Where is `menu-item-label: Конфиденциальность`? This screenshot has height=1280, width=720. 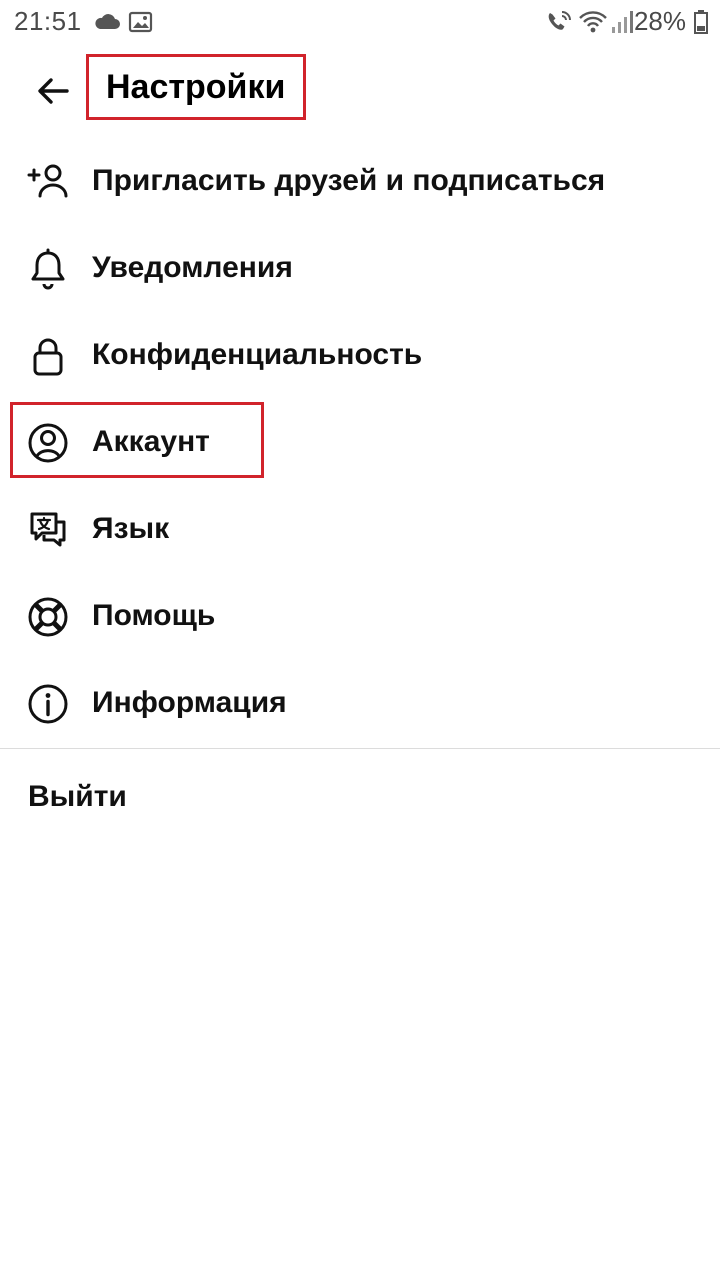
menu-item-label: Конфиденциальность is located at coordinates (257, 354).